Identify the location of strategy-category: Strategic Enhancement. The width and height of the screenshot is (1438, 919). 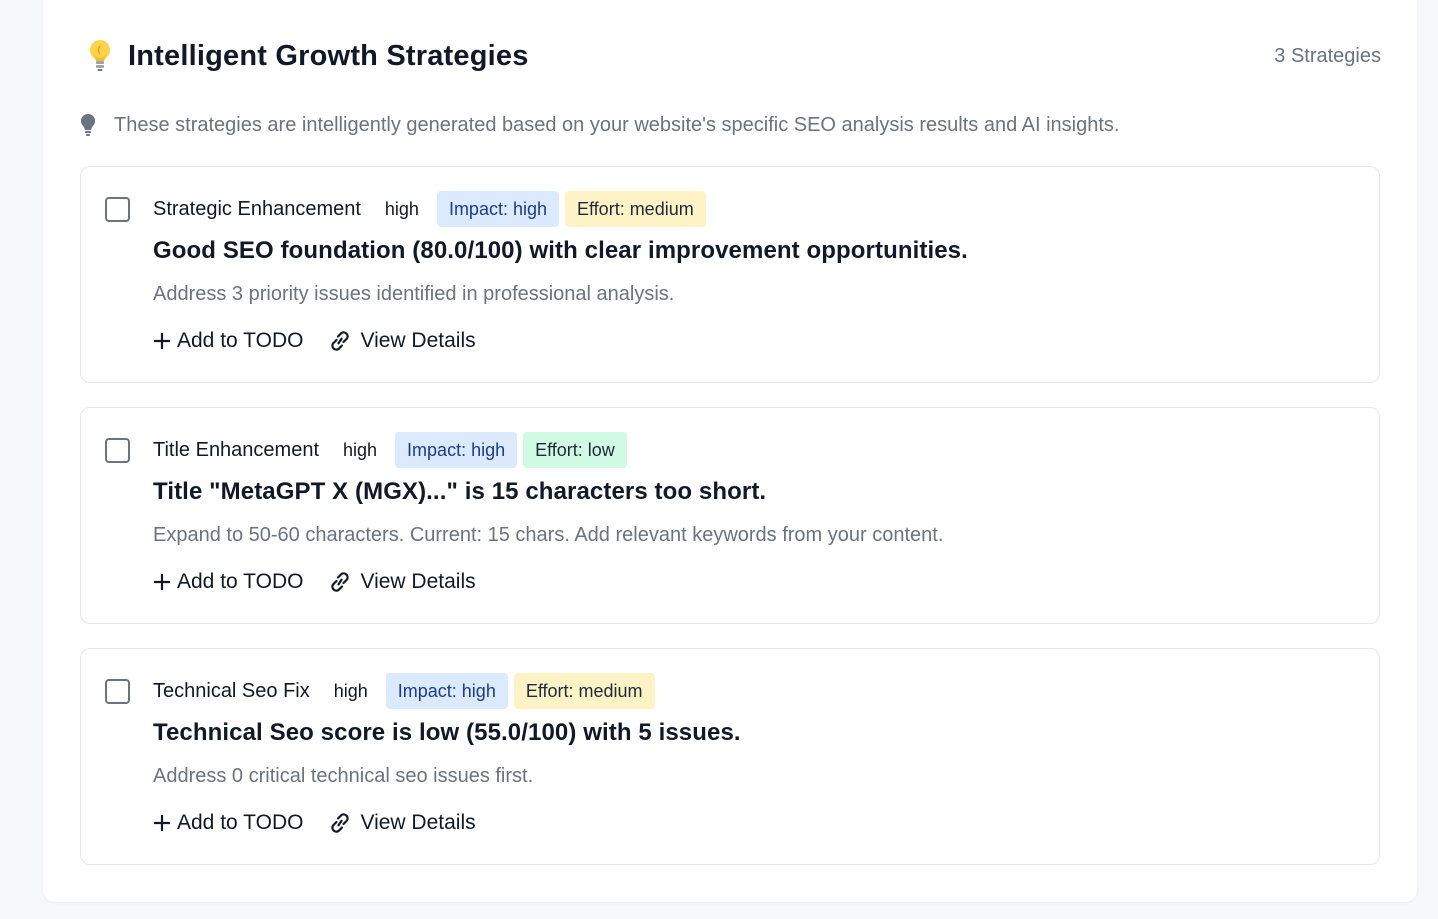
(257, 208).